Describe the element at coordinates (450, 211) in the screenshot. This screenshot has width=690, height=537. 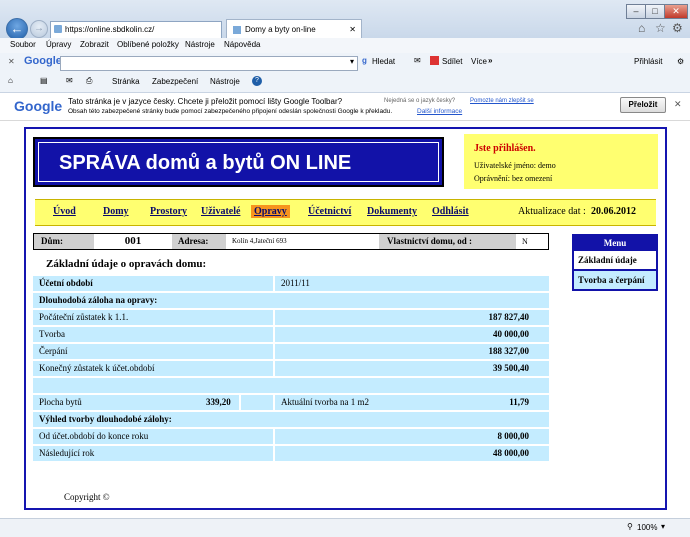
I see `nav-odhlasit: Odhlásit` at that location.